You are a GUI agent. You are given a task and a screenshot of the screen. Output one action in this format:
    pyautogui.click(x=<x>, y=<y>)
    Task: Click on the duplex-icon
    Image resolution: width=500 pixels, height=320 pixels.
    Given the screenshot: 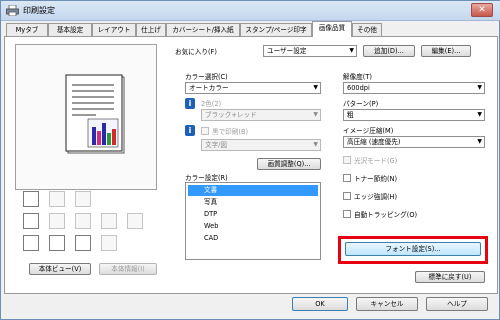 What is the action you would take?
    pyautogui.click(x=83, y=221)
    